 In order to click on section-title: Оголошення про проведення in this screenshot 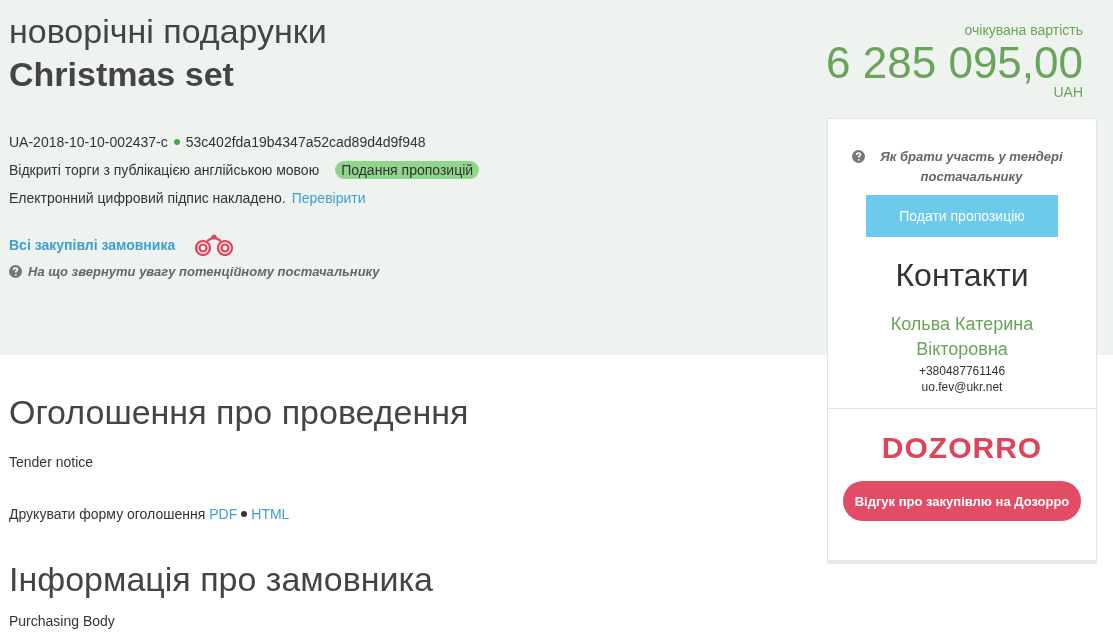, I will do `click(239, 412)`.